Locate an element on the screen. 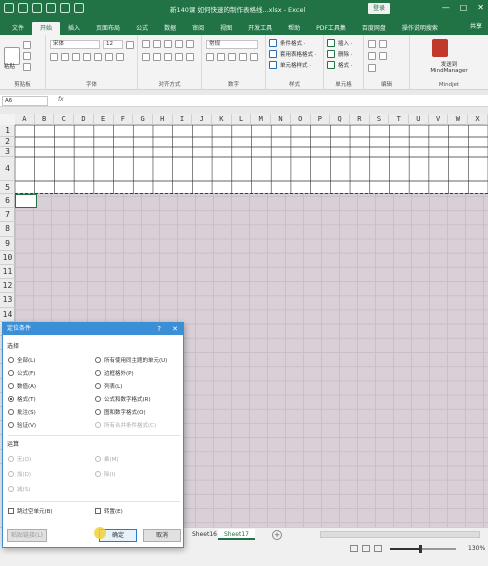  column-header-r: R is located at coordinates (360, 119).